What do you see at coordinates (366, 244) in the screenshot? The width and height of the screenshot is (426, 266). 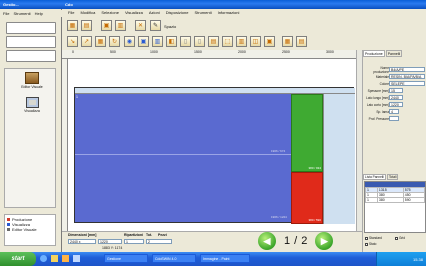 I see `checkbox-stato-box` at bounding box center [366, 244].